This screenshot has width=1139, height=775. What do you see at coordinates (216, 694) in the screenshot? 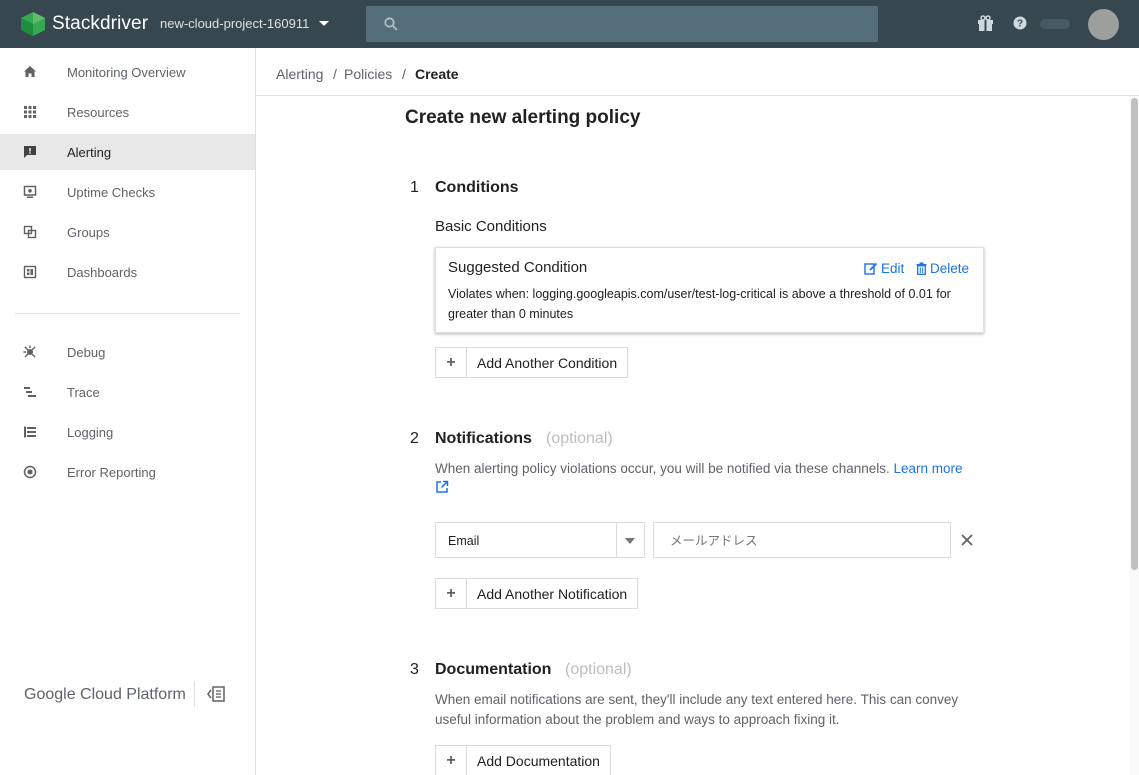
I see `collapse-sidebar-icon` at bounding box center [216, 694].